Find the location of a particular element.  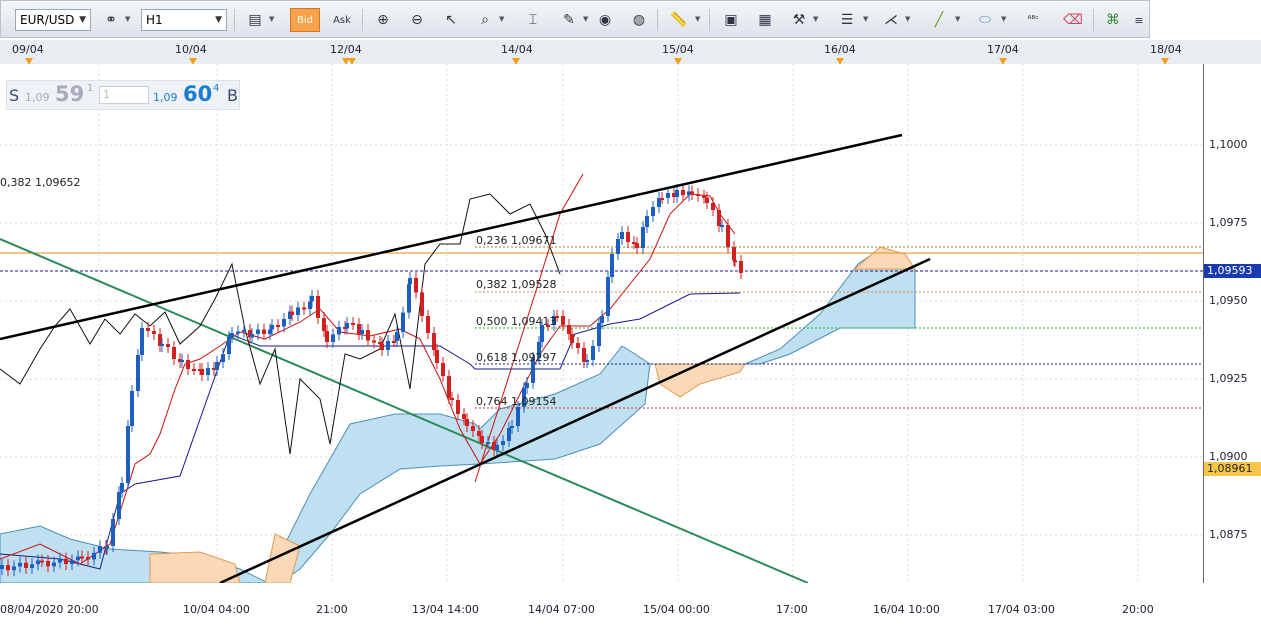

symbol-select: EUR/USD ▼ is located at coordinates (53, 20).